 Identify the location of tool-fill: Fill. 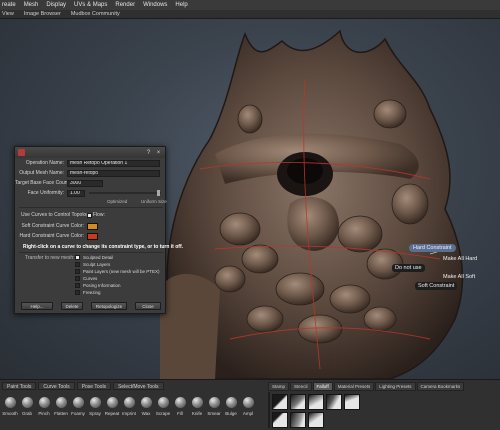
(180, 411).